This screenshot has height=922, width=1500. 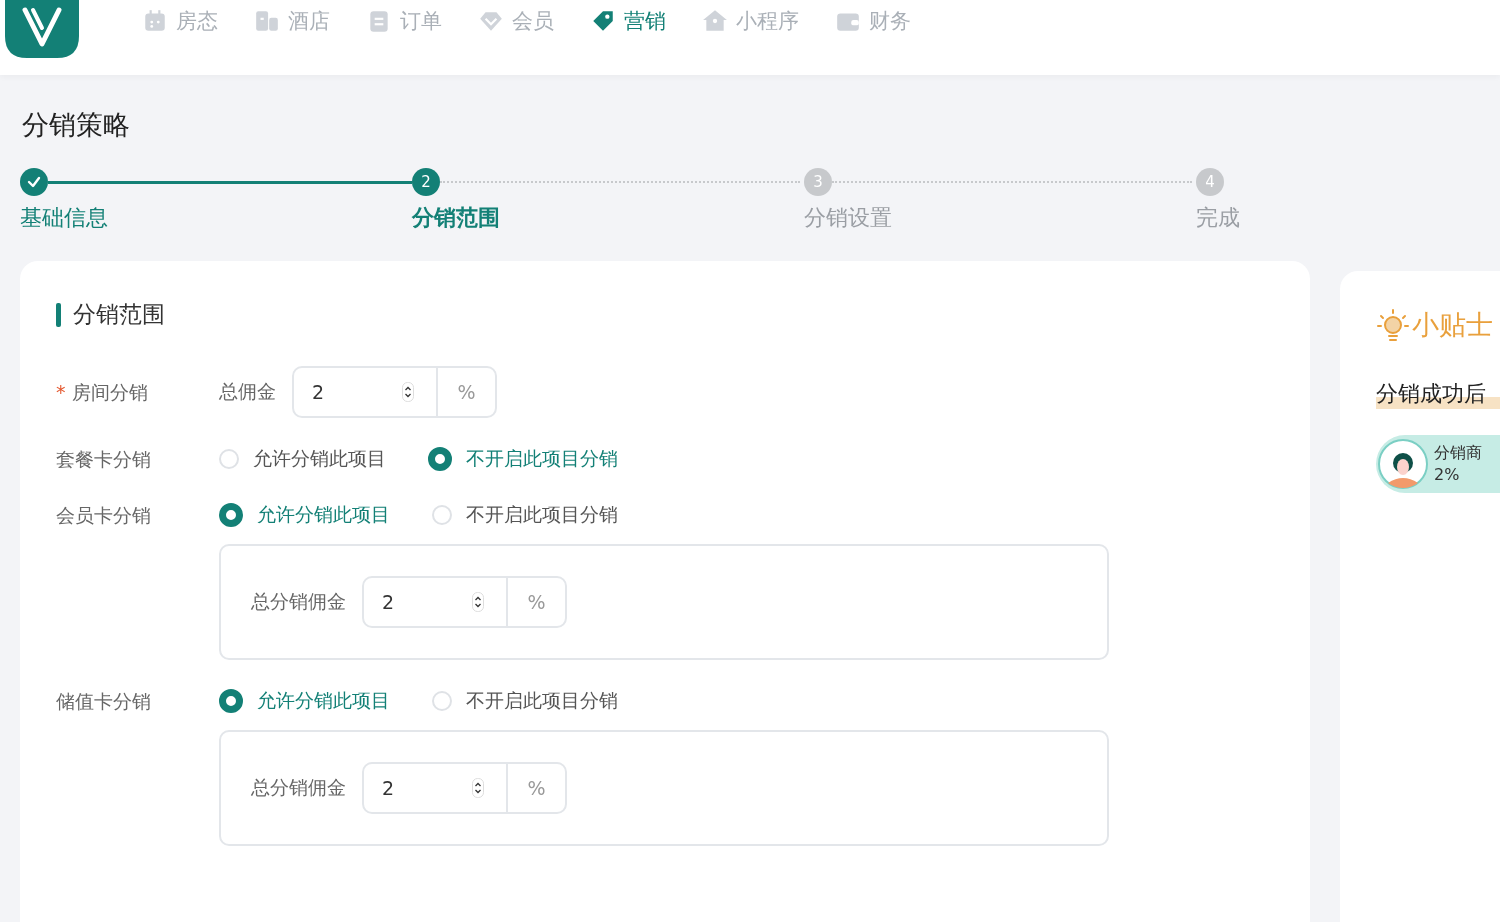 What do you see at coordinates (155, 21) in the screenshot?
I see `calendar-icon` at bounding box center [155, 21].